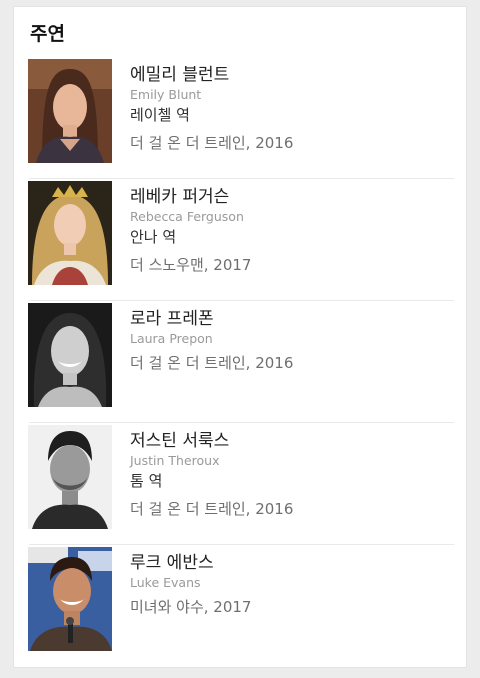 The width and height of the screenshot is (480, 678). What do you see at coordinates (47, 34) in the screenshot?
I see `section-title: 주연` at bounding box center [47, 34].